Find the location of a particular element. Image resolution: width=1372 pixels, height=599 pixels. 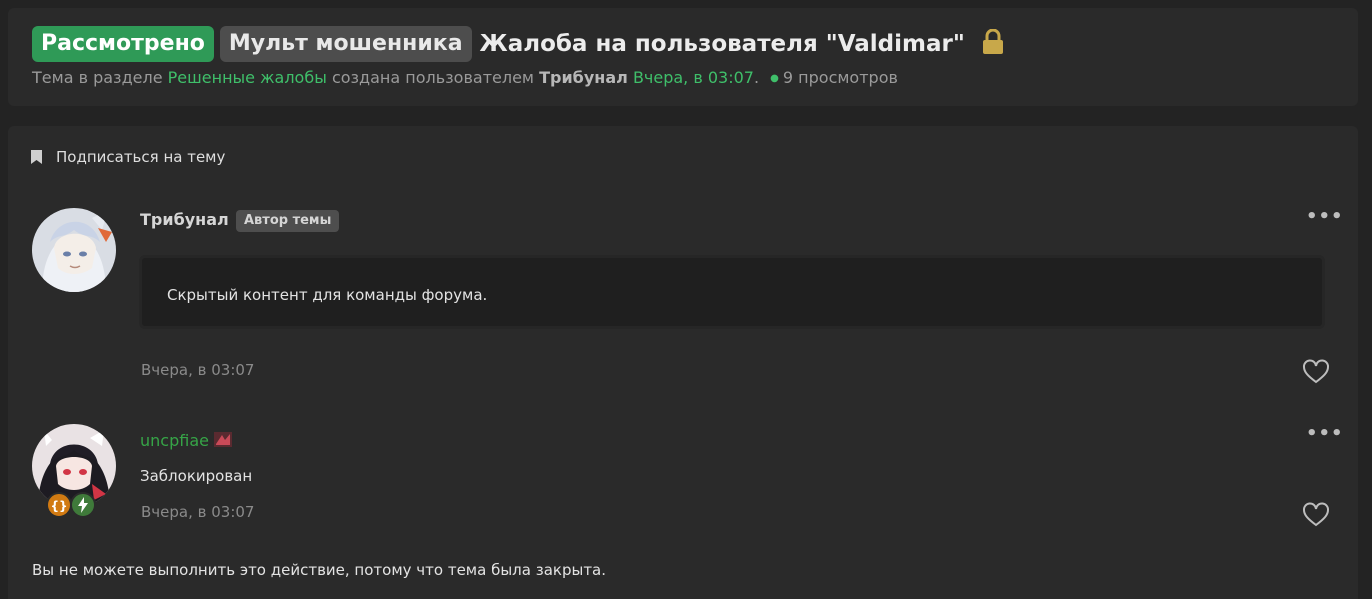

meta-date-link: Вчера, в 03:07. is located at coordinates (696, 77).